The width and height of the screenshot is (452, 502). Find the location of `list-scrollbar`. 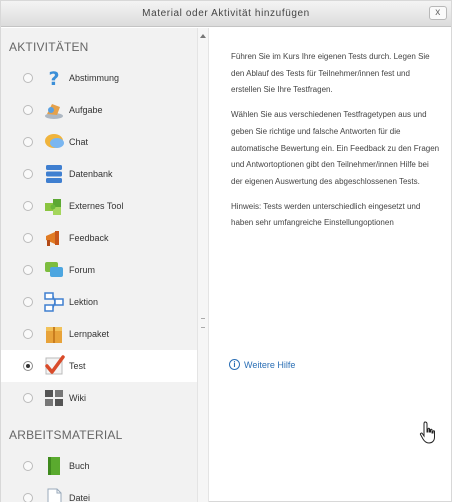

list-scrollbar is located at coordinates (203, 265).